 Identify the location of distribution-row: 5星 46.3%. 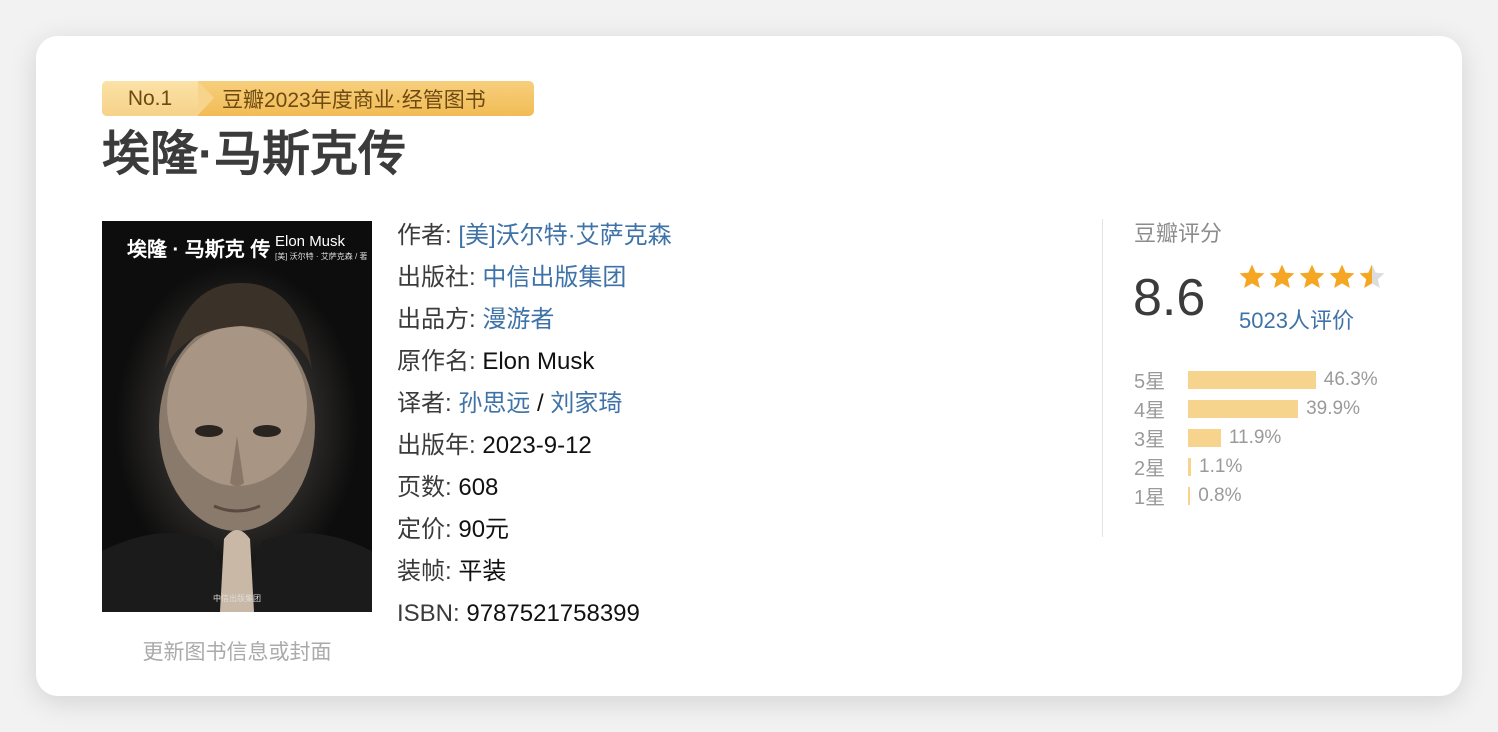
(1256, 379).